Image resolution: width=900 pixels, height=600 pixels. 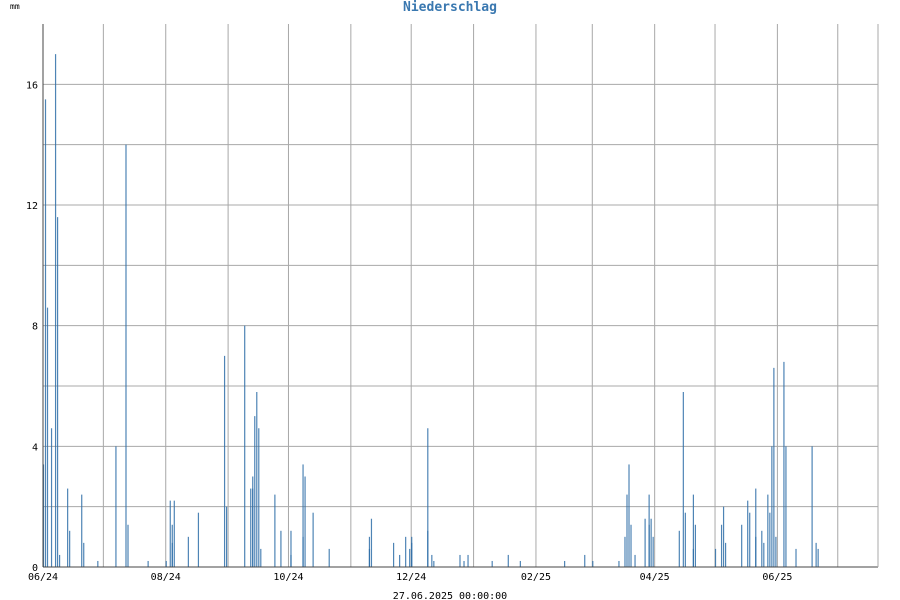 What do you see at coordinates (655, 577) in the screenshot?
I see `x-tick-label: 04/25` at bounding box center [655, 577].